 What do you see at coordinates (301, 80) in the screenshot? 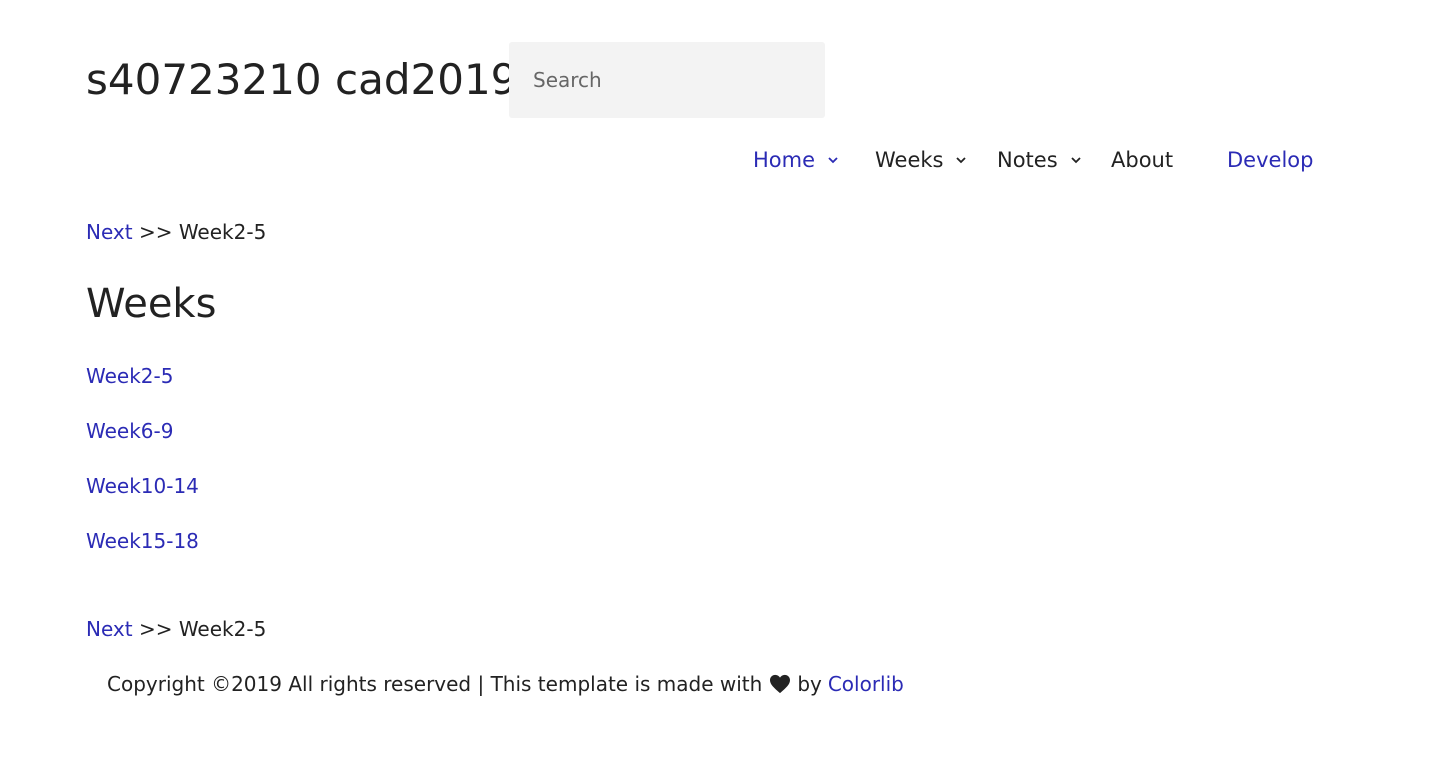
I see `site-title: s40723210 cad2019` at bounding box center [301, 80].